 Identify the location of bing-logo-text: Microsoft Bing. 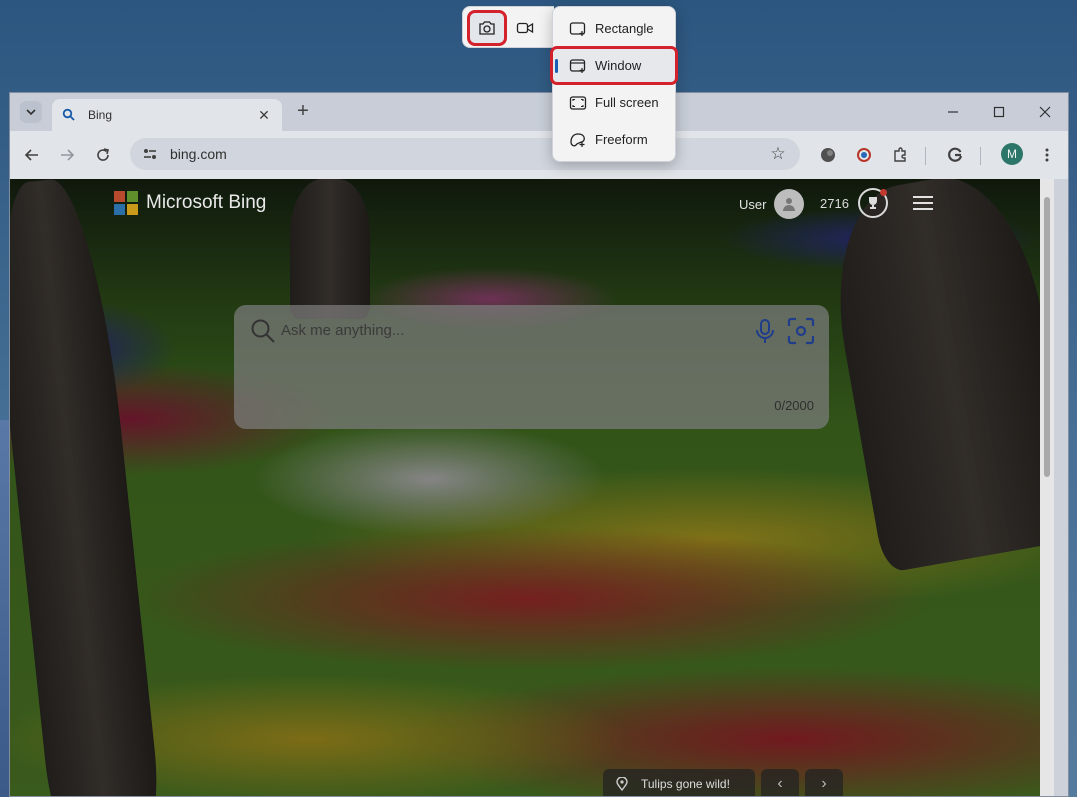
(206, 202).